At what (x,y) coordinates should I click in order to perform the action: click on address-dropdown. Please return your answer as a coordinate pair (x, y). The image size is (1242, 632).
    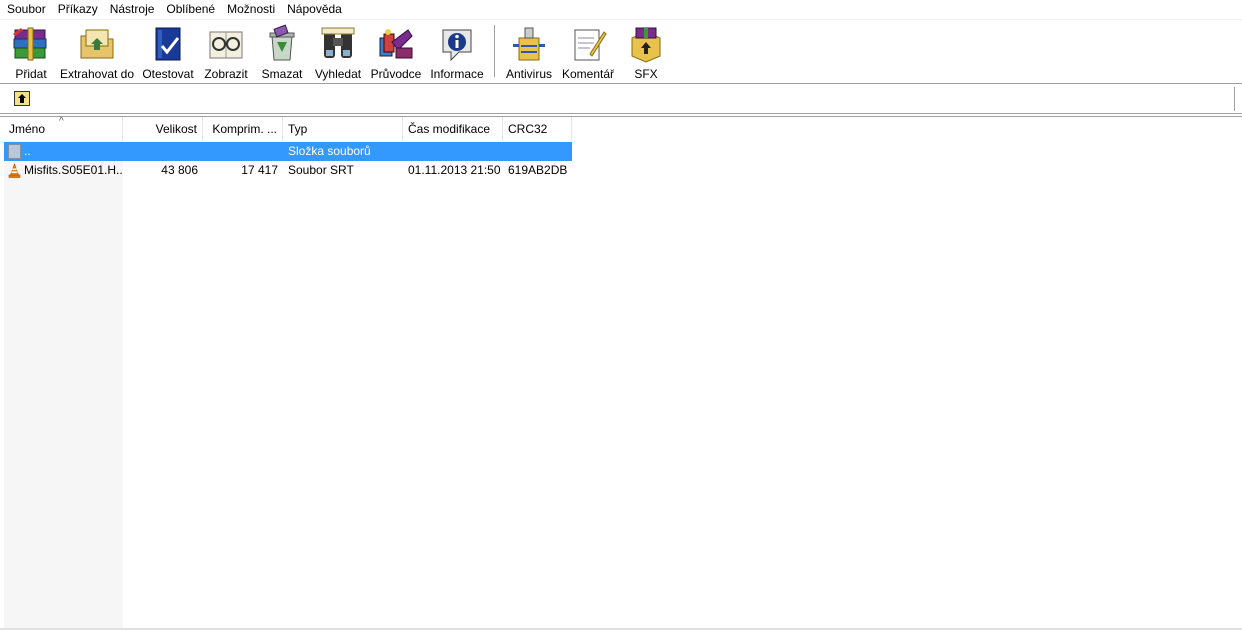
    Looking at the image, I should click on (1237, 99).